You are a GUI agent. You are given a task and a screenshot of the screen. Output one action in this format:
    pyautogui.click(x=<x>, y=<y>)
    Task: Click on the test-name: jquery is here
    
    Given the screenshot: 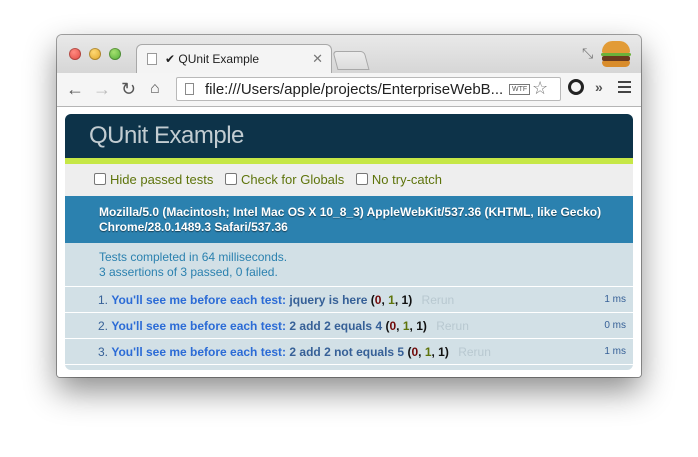 What is the action you would take?
    pyautogui.click(x=328, y=300)
    